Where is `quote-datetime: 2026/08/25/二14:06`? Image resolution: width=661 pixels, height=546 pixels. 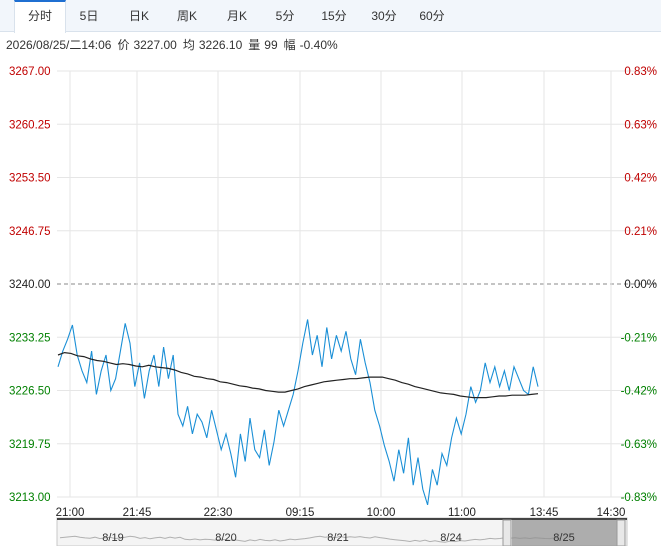
quote-datetime: 2026/08/25/二14:06 is located at coordinates (59, 45).